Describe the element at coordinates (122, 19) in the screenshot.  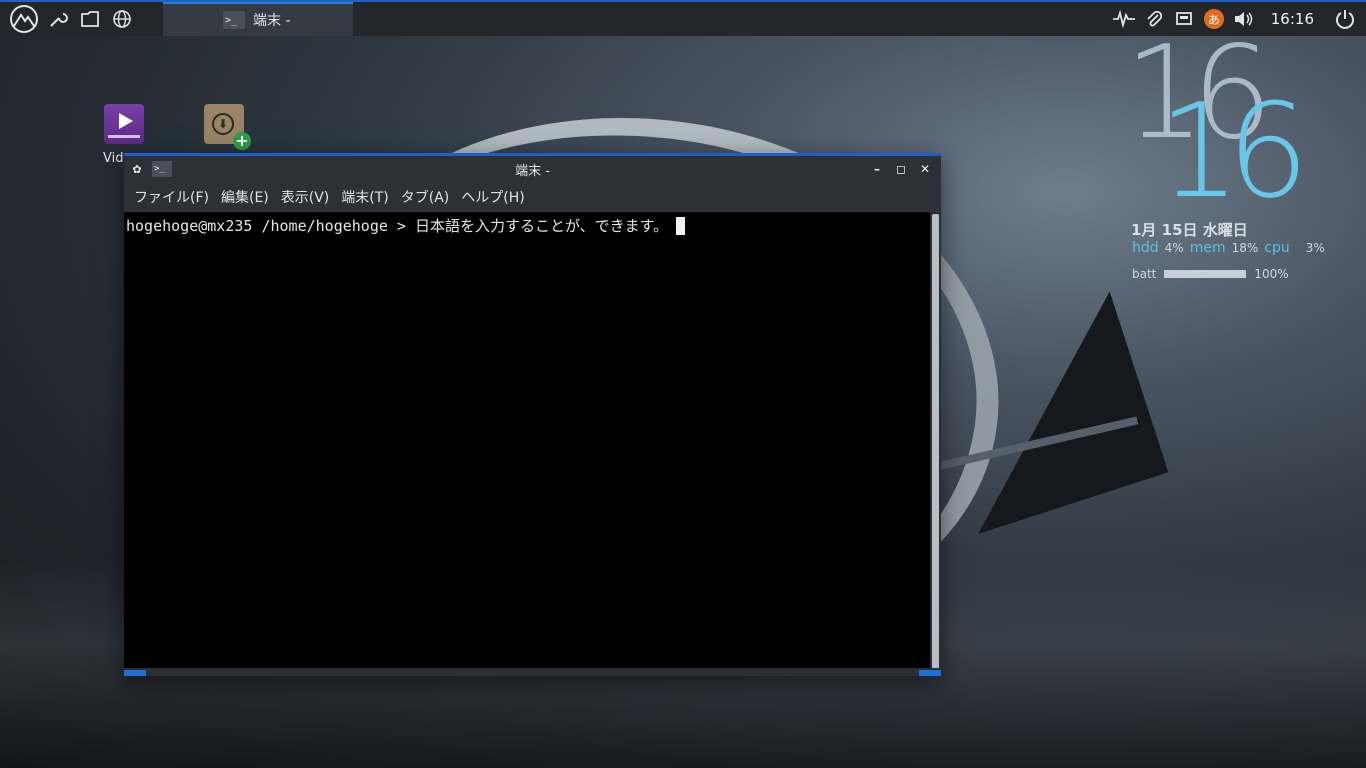
I see `web-browser-globe-icon` at that location.